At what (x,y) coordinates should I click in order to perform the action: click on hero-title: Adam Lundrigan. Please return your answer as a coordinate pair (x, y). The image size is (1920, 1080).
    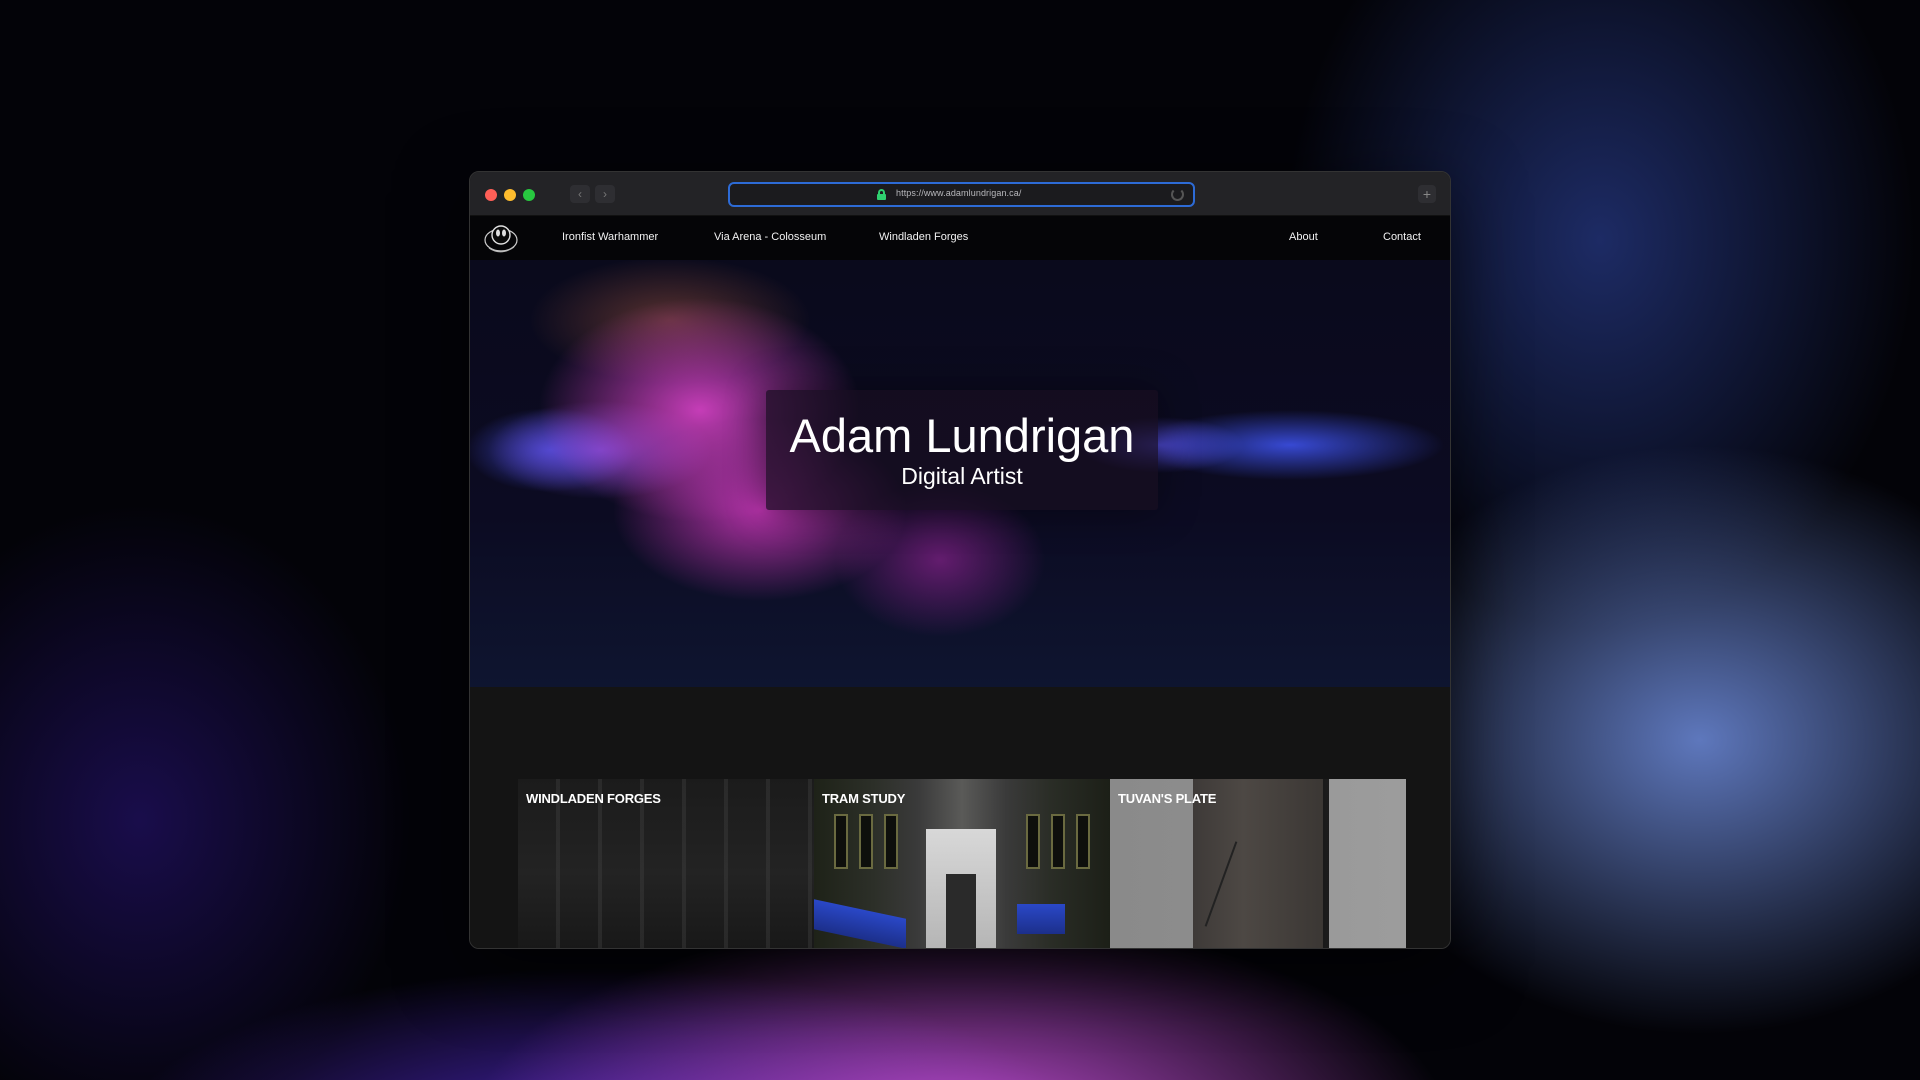
    Looking at the image, I should click on (962, 435).